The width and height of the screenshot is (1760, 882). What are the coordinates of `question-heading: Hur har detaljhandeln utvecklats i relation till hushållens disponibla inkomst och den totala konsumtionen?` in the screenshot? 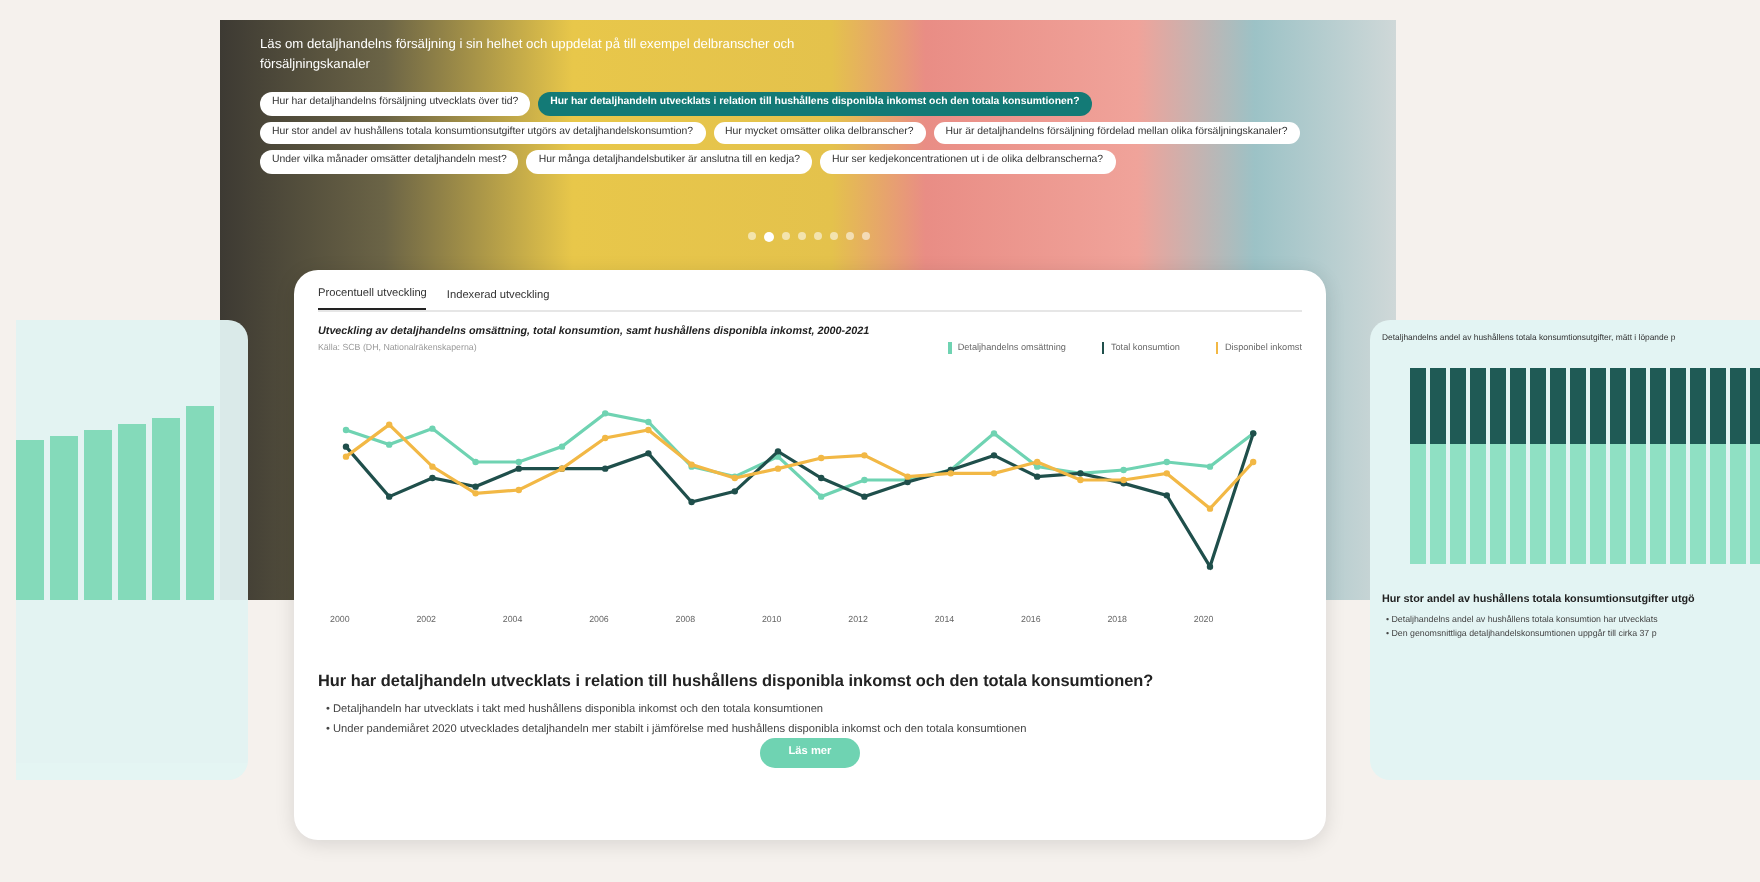 It's located at (737, 682).